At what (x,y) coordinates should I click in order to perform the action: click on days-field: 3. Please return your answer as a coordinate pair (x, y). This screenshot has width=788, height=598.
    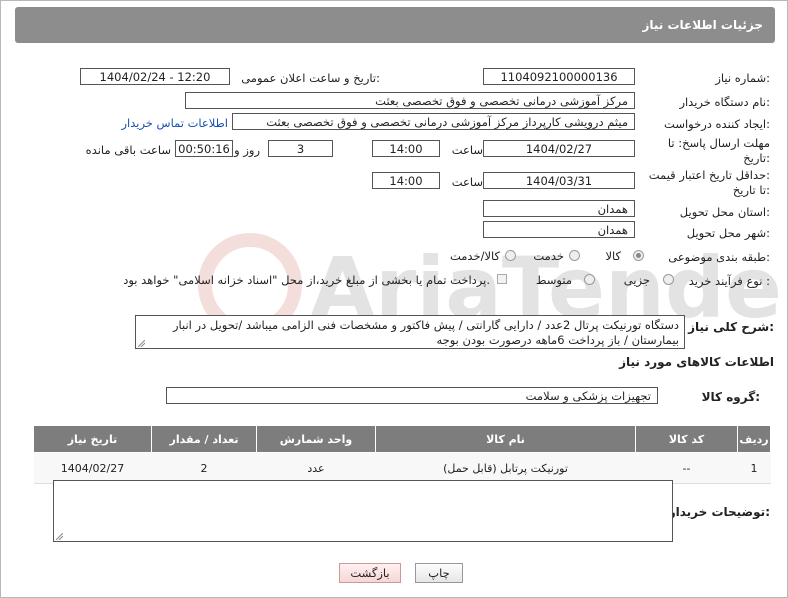
    Looking at the image, I should click on (300, 148).